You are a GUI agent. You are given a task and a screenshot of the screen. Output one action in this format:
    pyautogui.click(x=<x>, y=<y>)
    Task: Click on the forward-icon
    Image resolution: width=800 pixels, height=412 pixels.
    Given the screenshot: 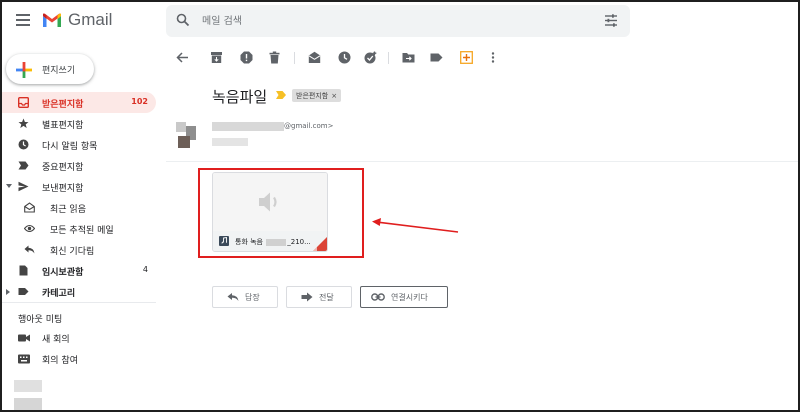 What is the action you would take?
    pyautogui.click(x=307, y=297)
    